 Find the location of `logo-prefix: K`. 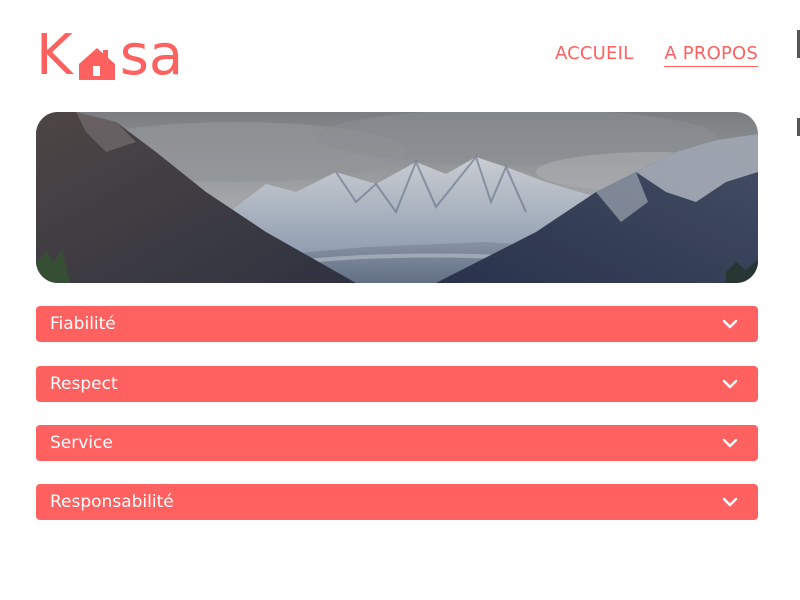

logo-prefix: K is located at coordinates (54, 55).